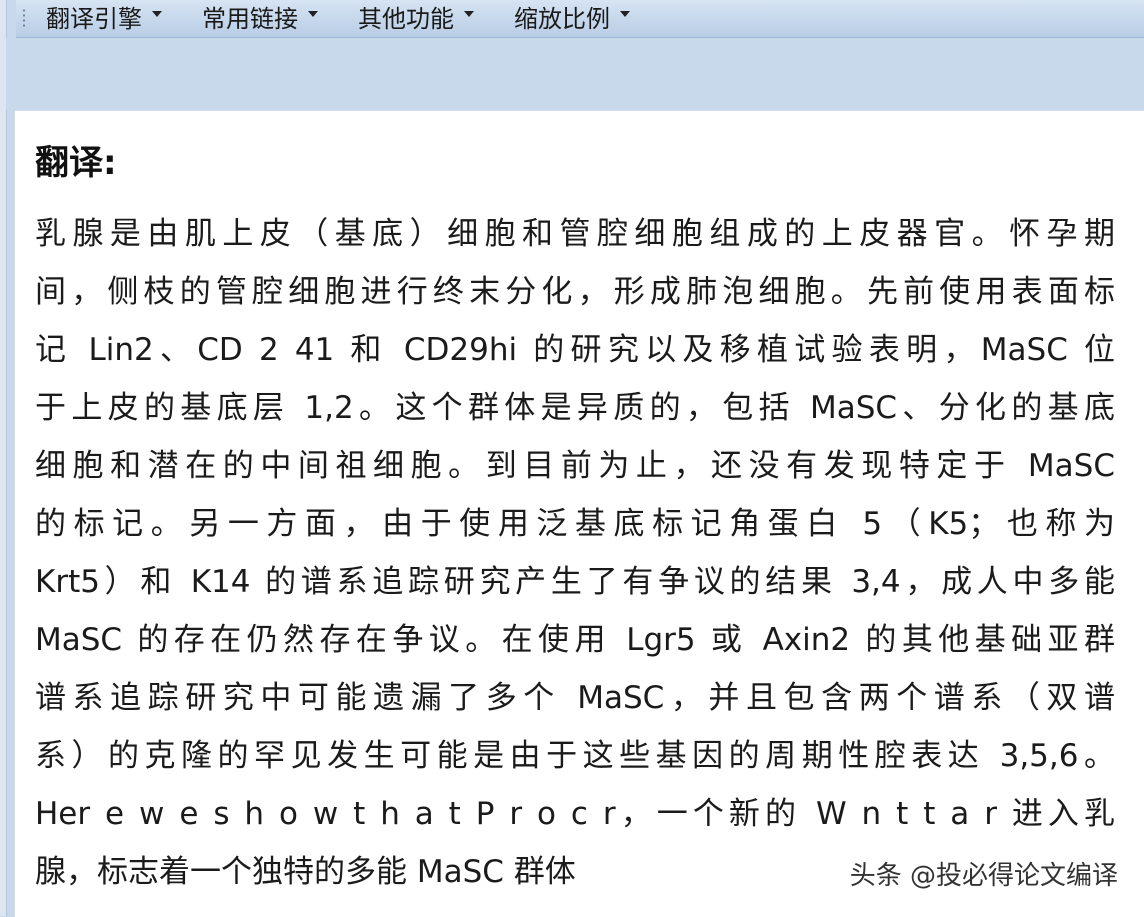  I want to click on menu-other-functions: 其他功能, so click(416, 19).